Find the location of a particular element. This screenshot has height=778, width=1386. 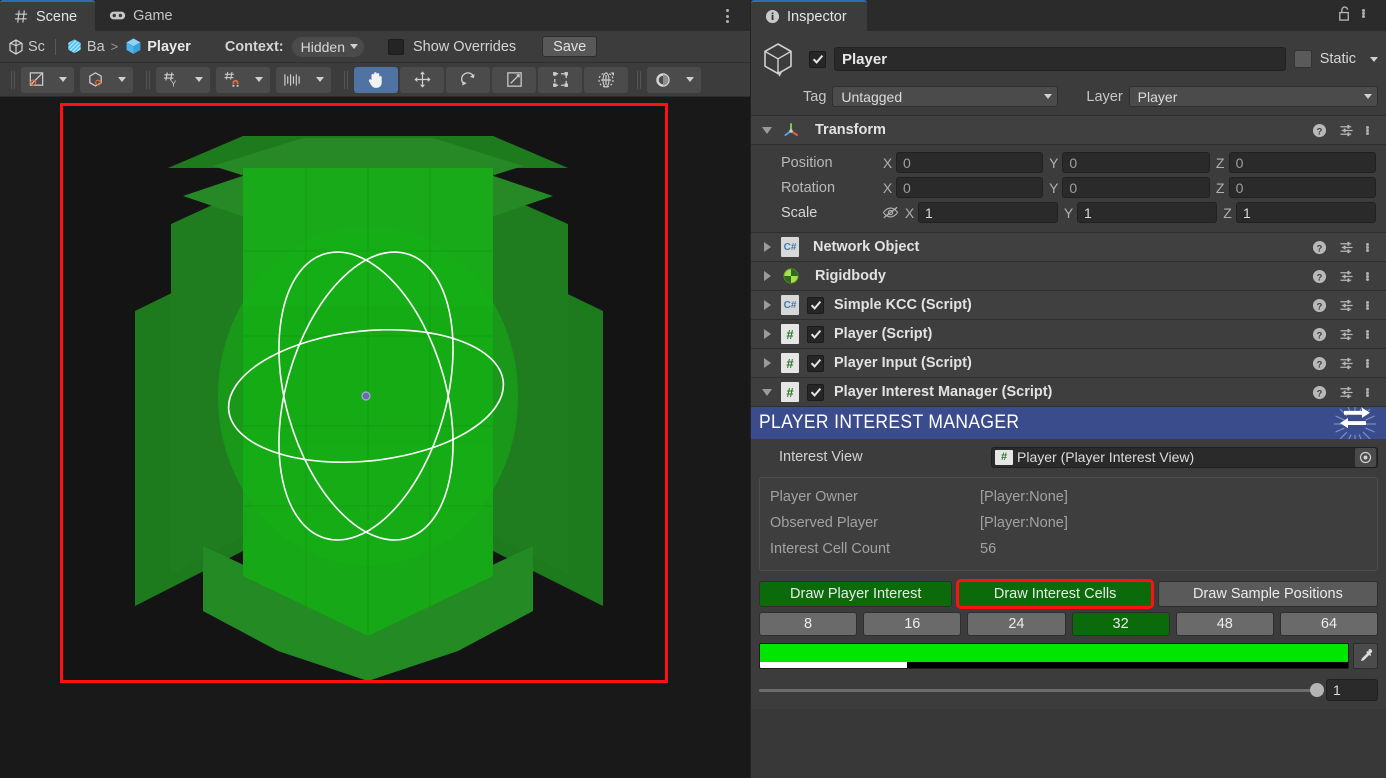

gizmo-slider-knob is located at coordinates (1317, 690).